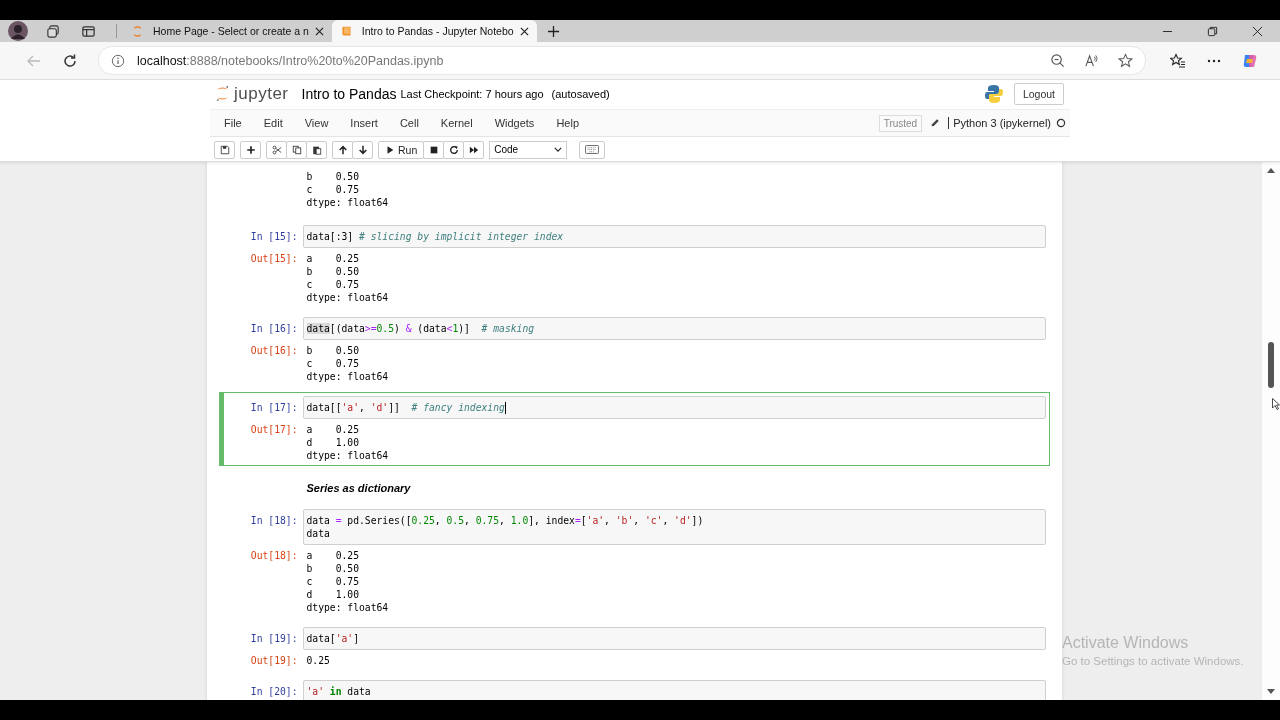 The image size is (1280, 720). I want to click on command-palette-button, so click(592, 149).